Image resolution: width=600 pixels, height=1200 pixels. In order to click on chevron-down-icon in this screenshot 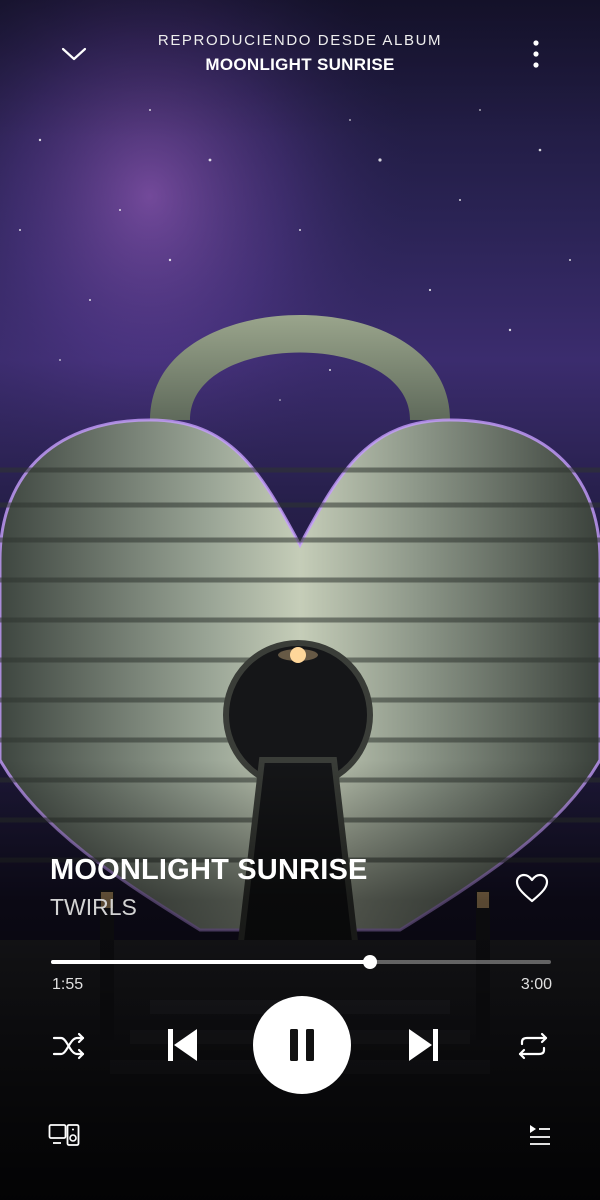, I will do `click(74, 54)`.